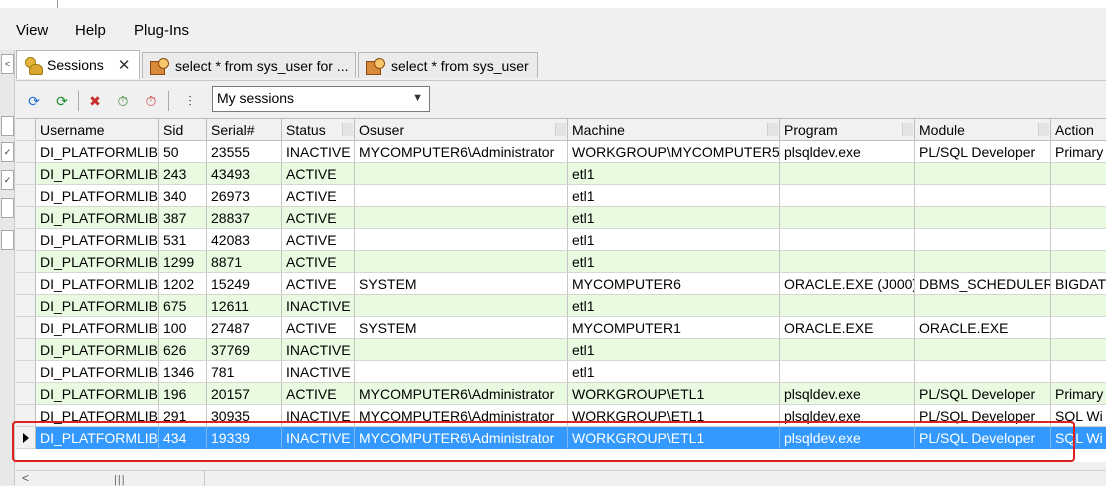 This screenshot has width=1106, height=486. I want to click on table-row: DI_PLATFORMLIB 626 37769 INACTIVE etl1, so click(561, 350).